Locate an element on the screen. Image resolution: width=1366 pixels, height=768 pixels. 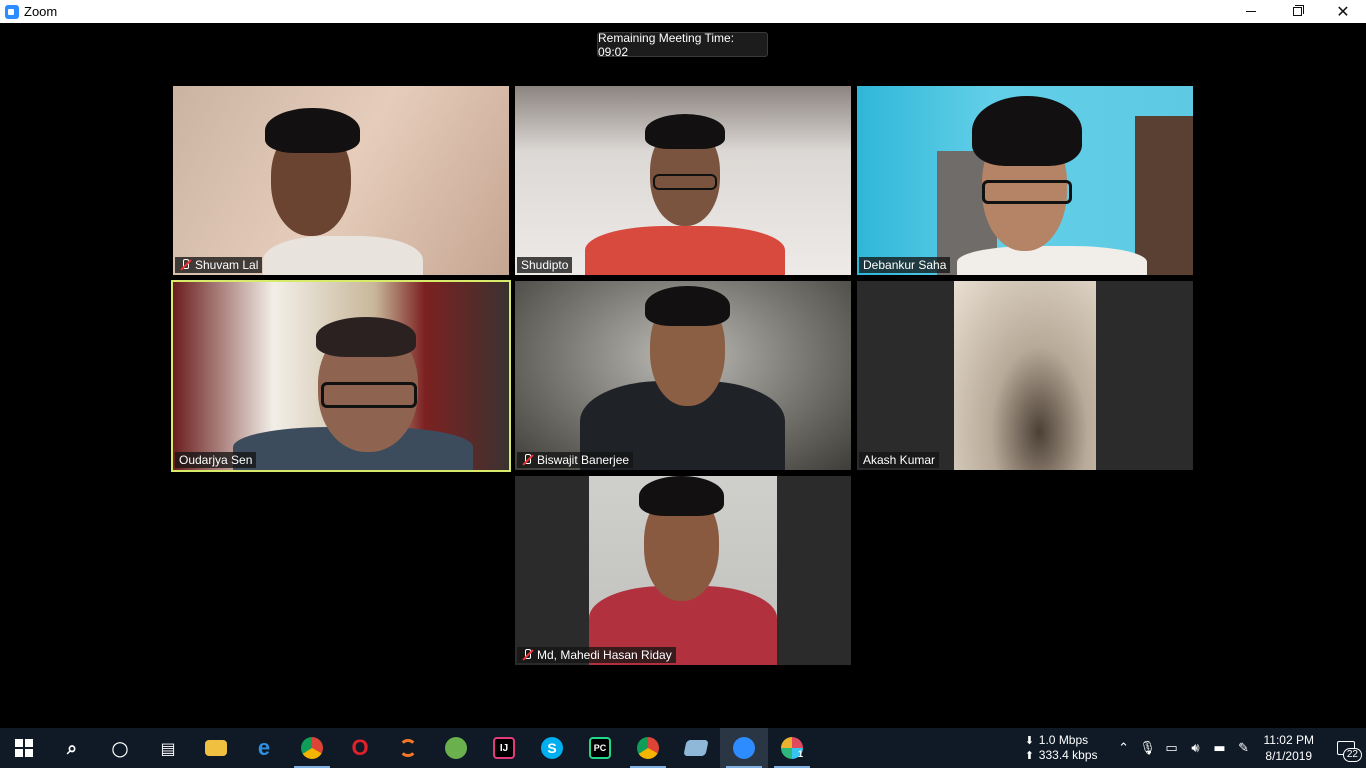
file-explorer-icon is located at coordinates (216, 748).